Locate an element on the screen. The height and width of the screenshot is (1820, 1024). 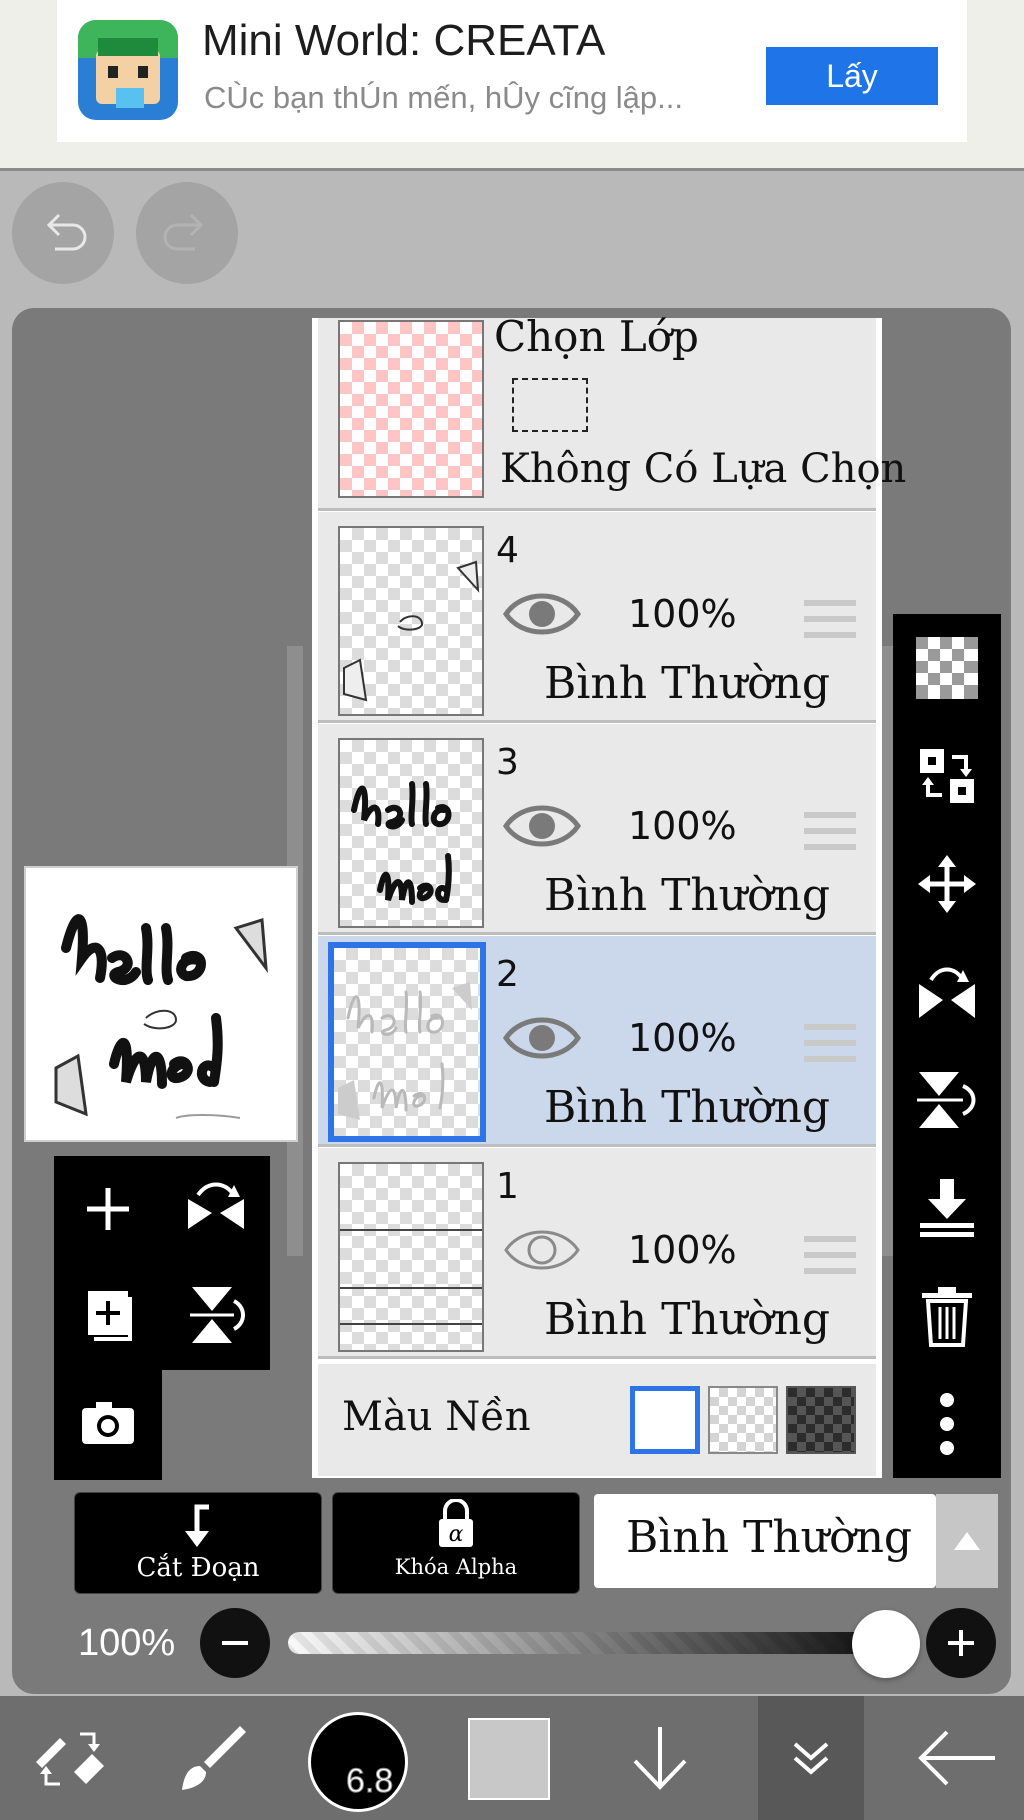
collapse-panel-button is located at coordinates (811, 1758).